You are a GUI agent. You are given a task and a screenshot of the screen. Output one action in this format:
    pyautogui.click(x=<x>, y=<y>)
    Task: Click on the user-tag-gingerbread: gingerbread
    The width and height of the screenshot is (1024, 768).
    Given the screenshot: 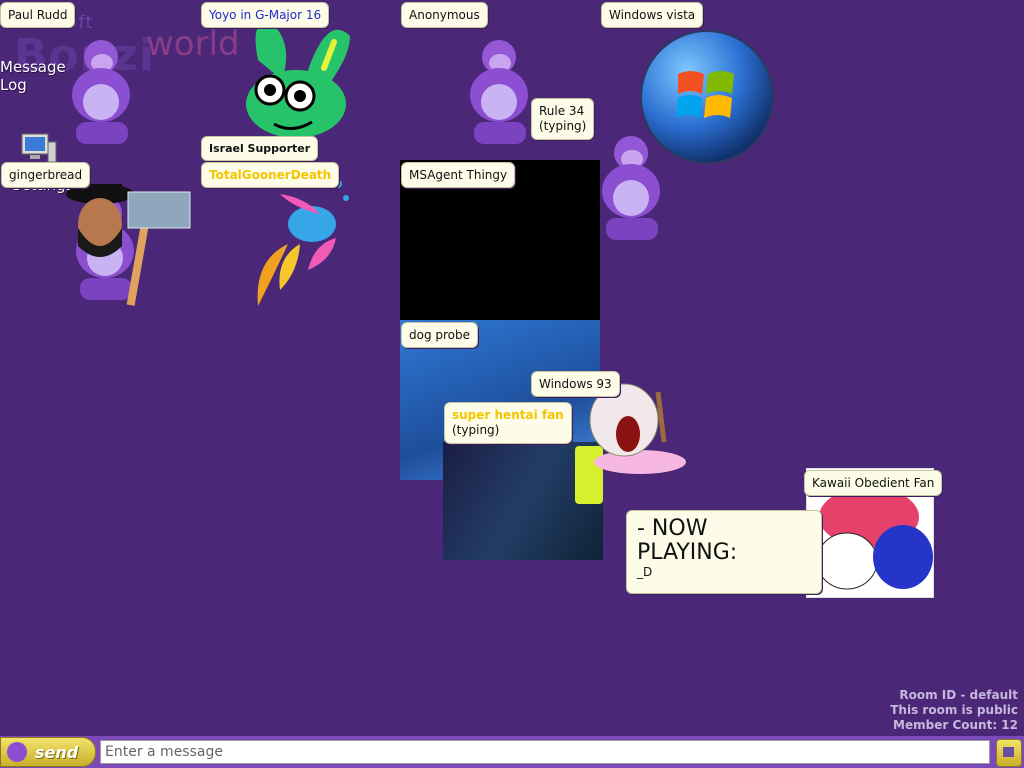 What is the action you would take?
    pyautogui.click(x=46, y=175)
    